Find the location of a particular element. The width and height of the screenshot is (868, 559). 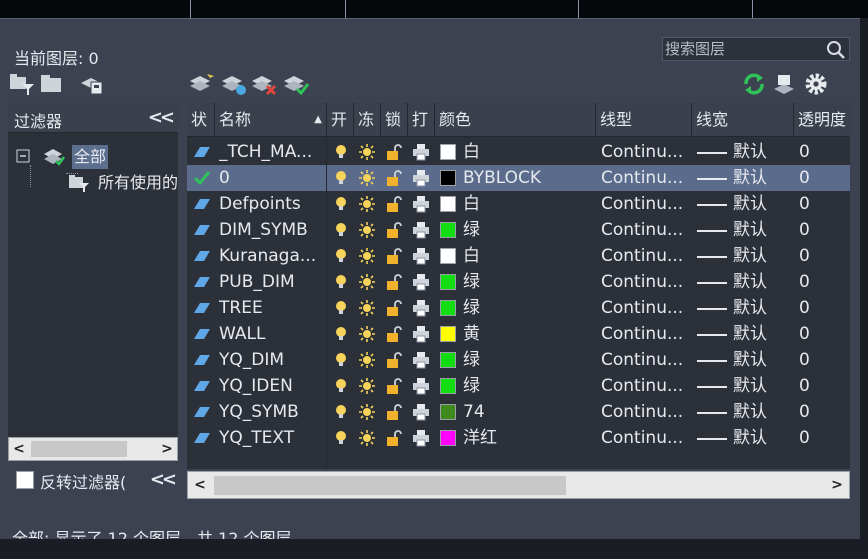

layer-color-name: 74 is located at coordinates (528, 412).